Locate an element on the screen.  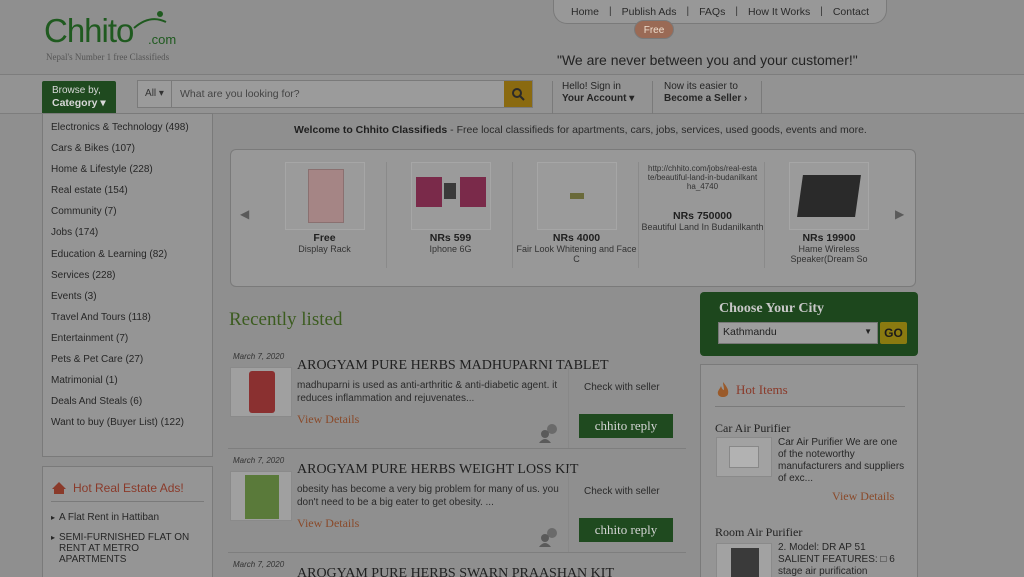
logo-brand: Chhito is located at coordinates (89, 30).